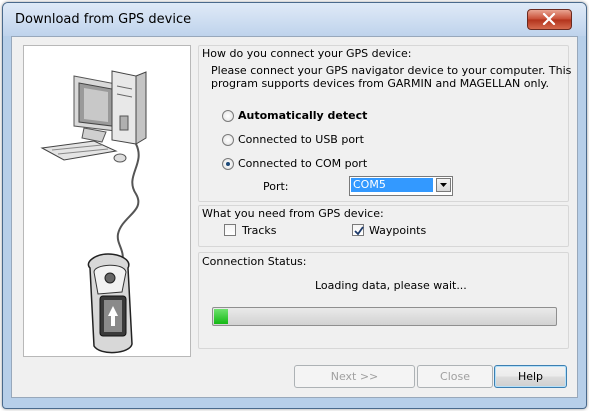 The width and height of the screenshot is (589, 411). Describe the element at coordinates (93, 116) in the screenshot. I see `computer-icon` at that location.